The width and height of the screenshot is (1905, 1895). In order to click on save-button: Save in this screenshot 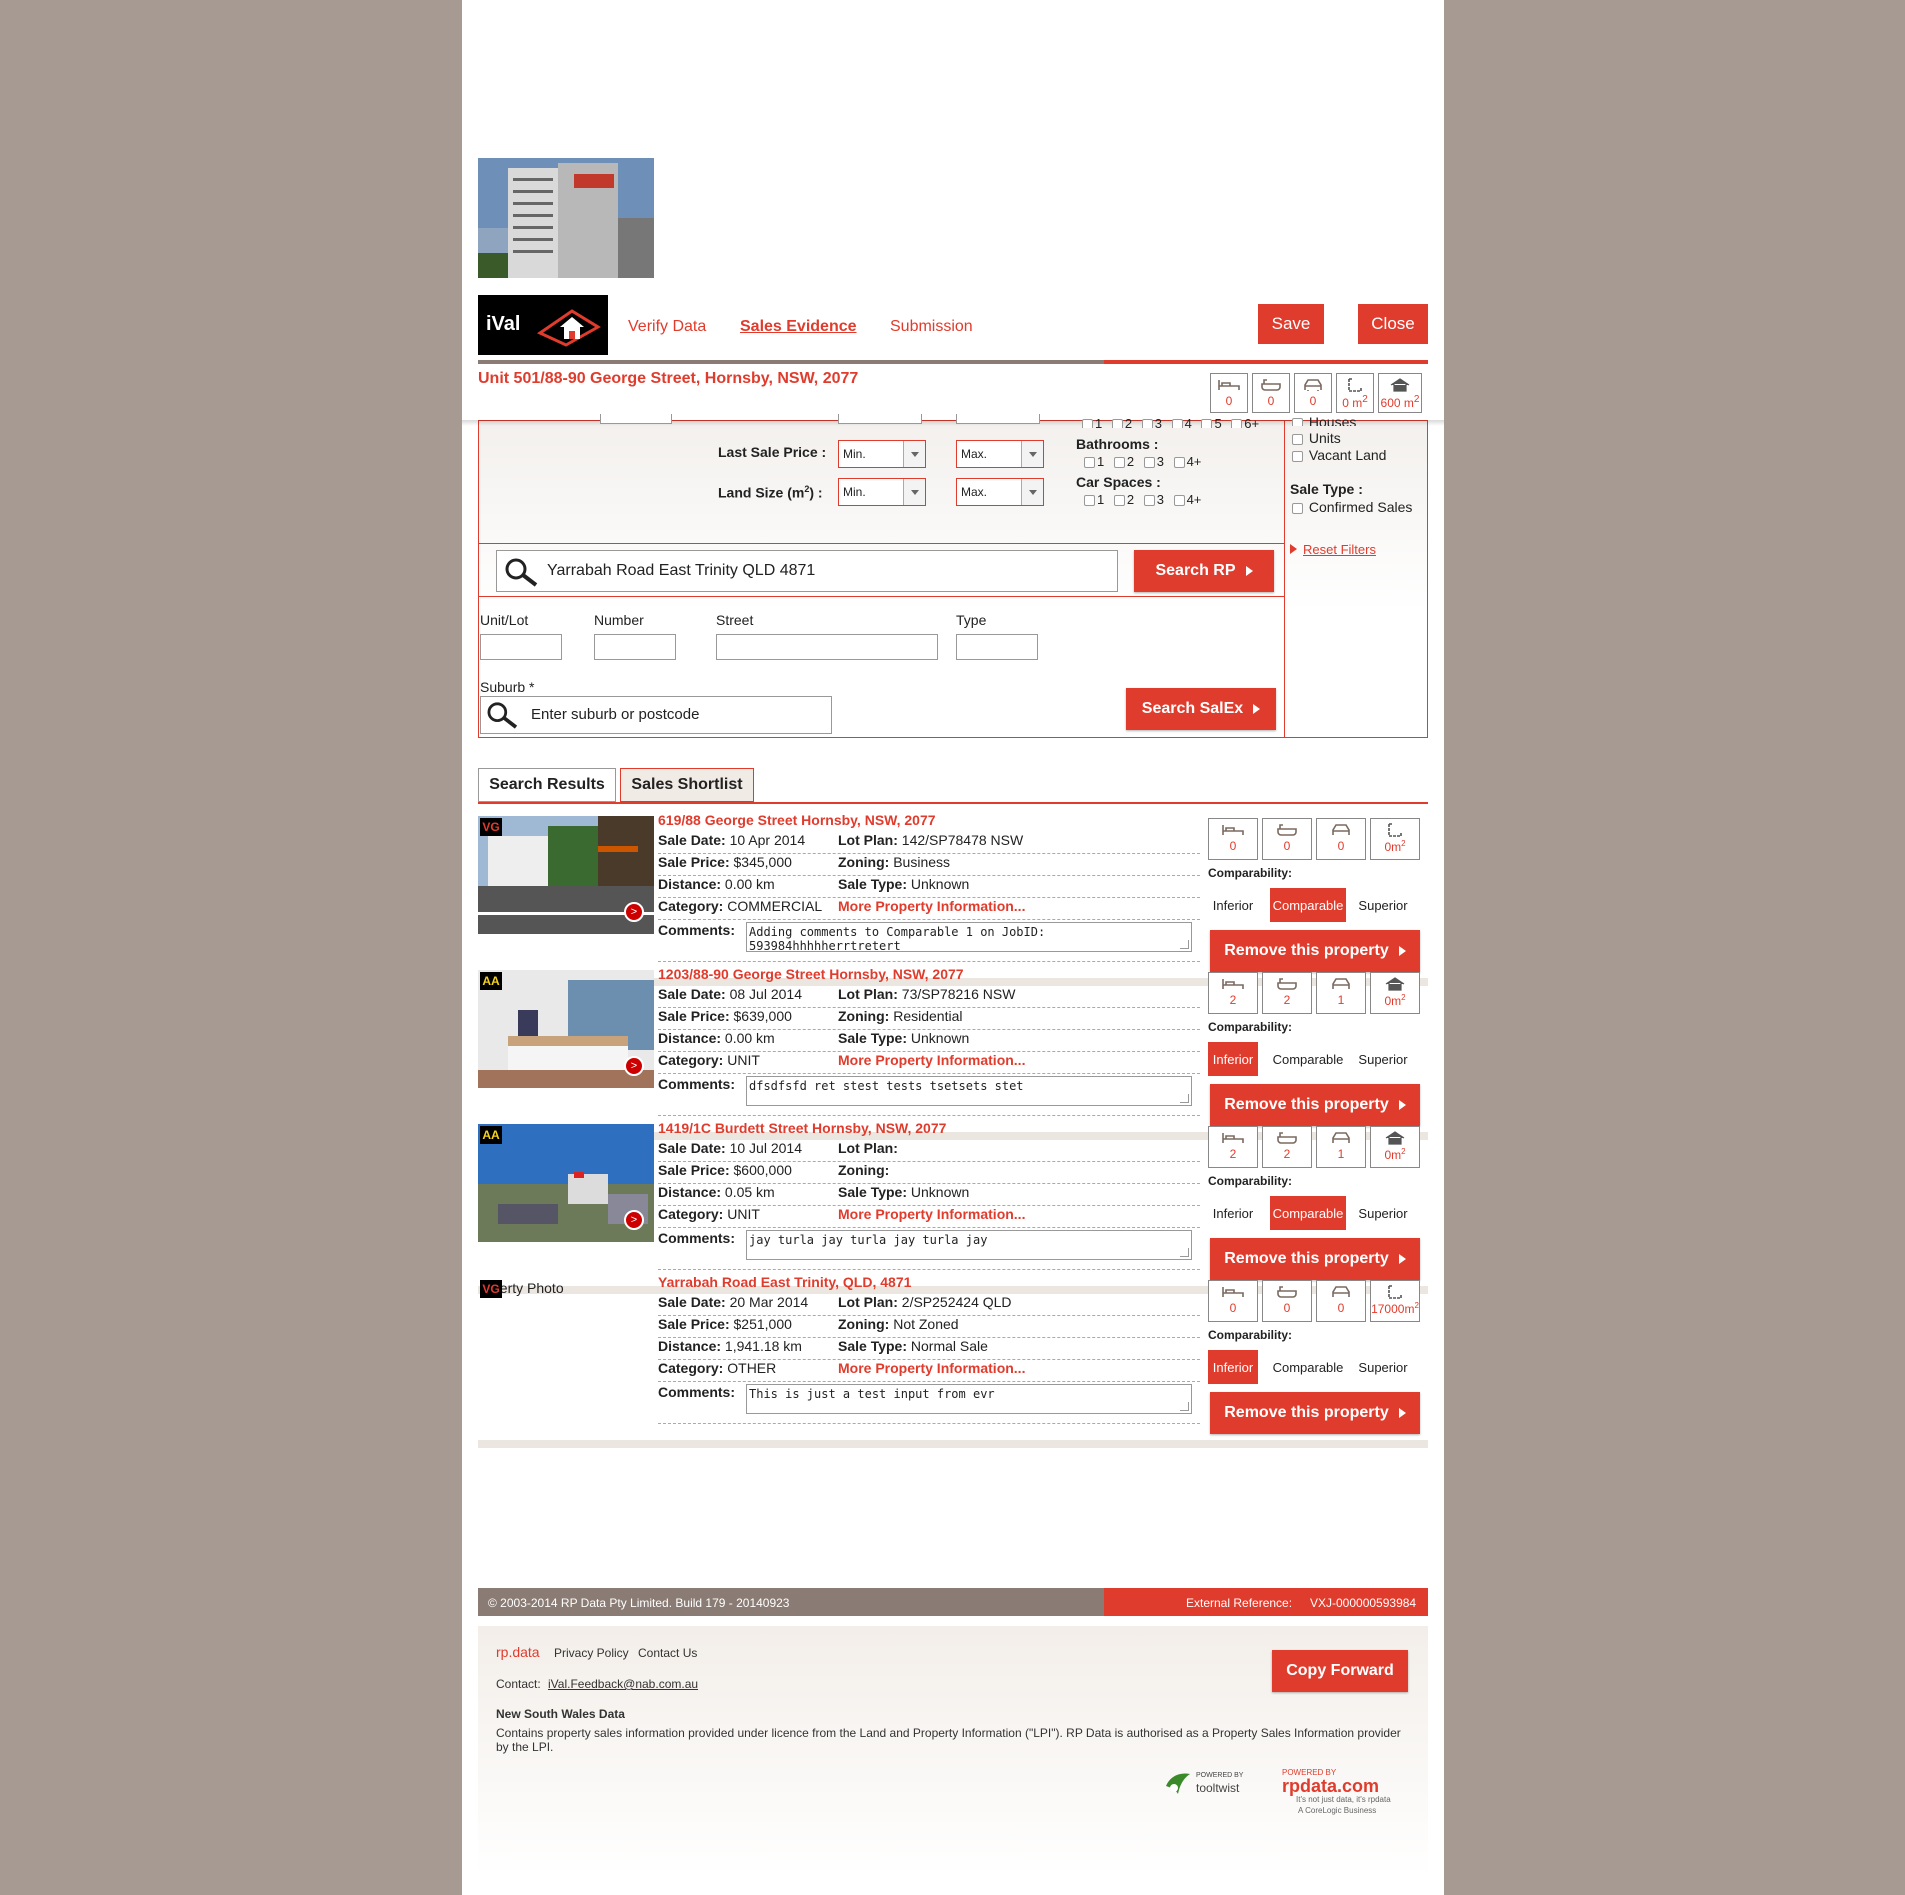, I will do `click(1291, 324)`.